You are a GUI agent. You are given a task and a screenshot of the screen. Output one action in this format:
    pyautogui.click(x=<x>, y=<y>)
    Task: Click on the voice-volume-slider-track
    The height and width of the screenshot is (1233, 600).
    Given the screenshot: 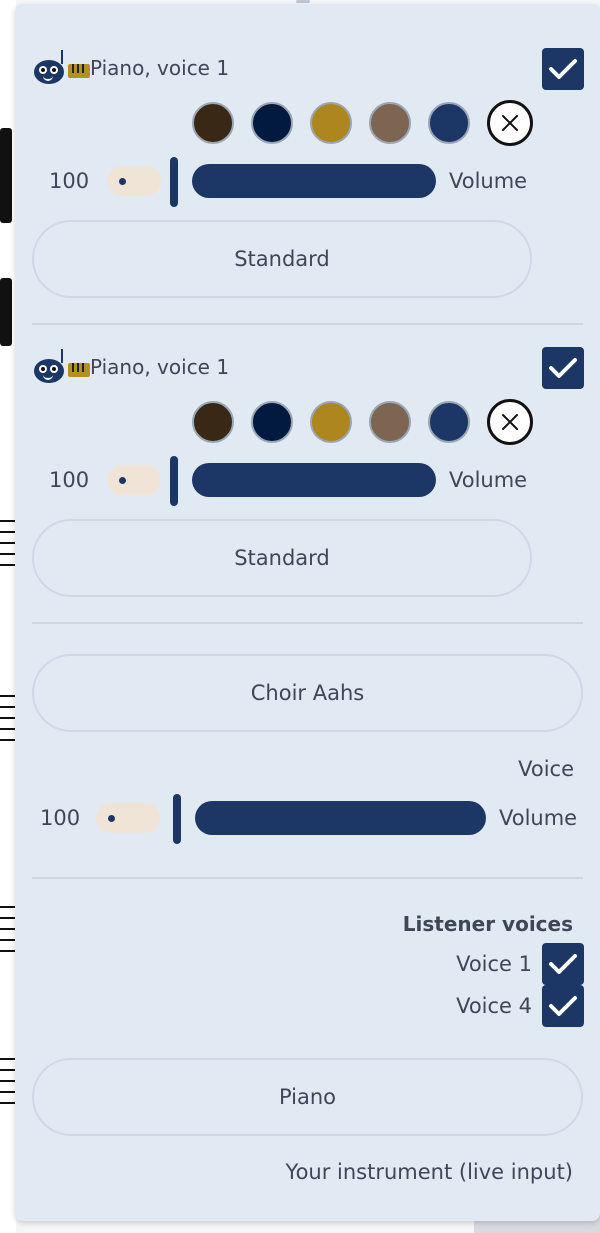 What is the action you would take?
    pyautogui.click(x=340, y=818)
    